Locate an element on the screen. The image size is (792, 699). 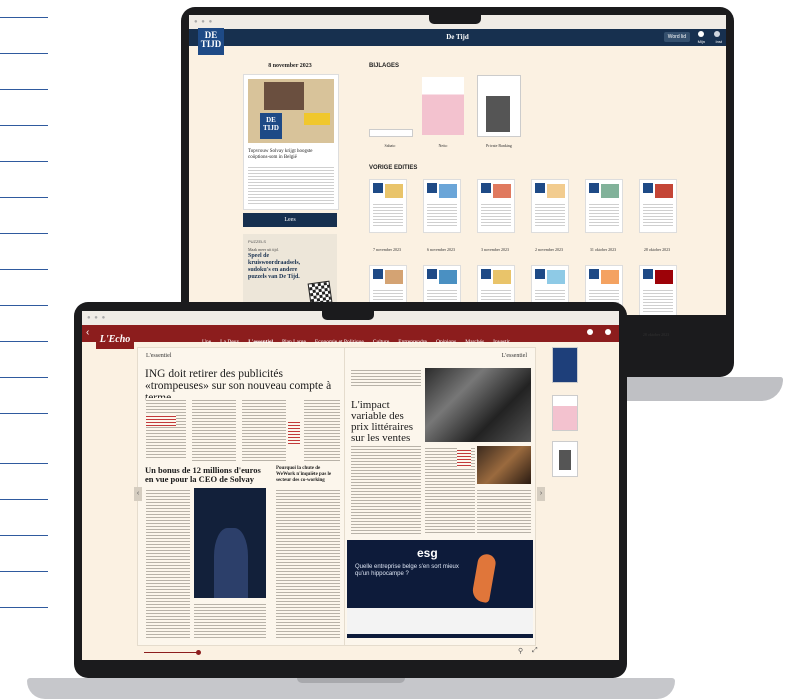
edition-text-preview is located at coordinates (291, 185).